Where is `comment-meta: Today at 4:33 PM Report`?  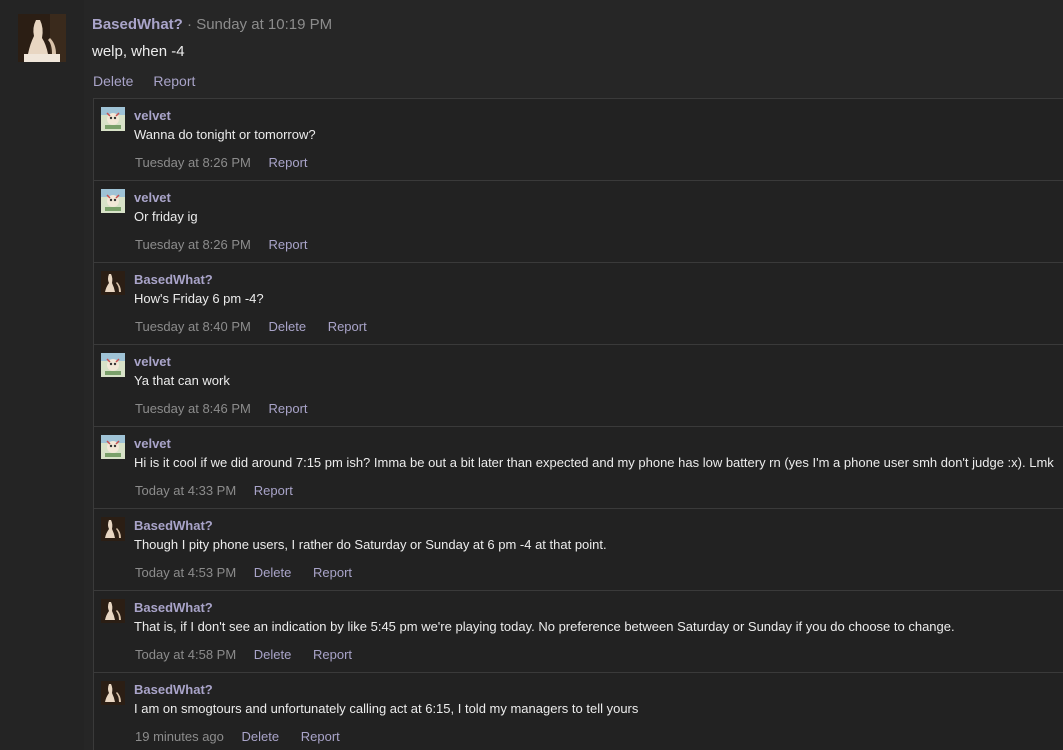
comment-meta: Today at 4:33 PM Report is located at coordinates (223, 490).